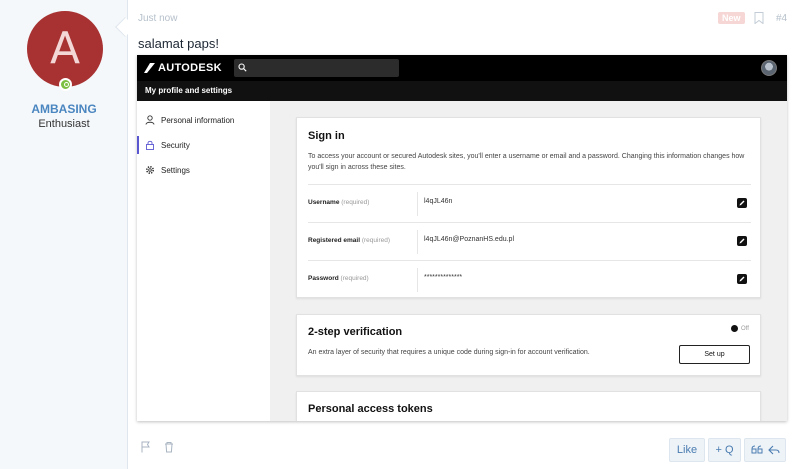 This screenshot has height=469, width=799. What do you see at coordinates (203, 261) in the screenshot?
I see `settings-sidebar: Personal information Security Settings` at bounding box center [203, 261].